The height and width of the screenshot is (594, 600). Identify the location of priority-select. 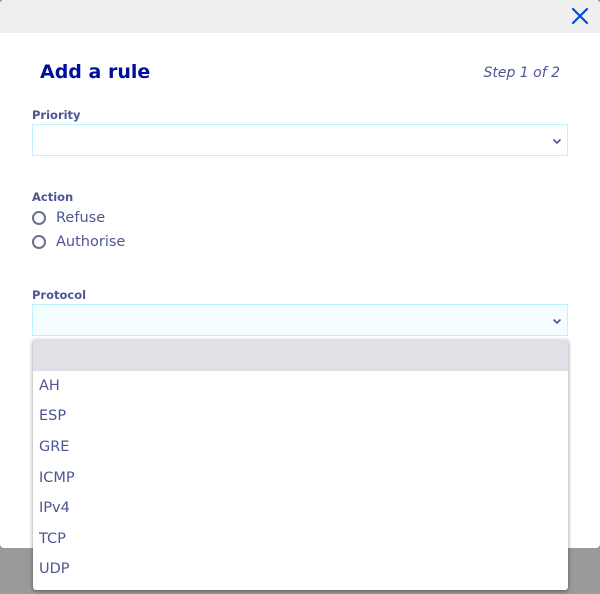
(300, 140).